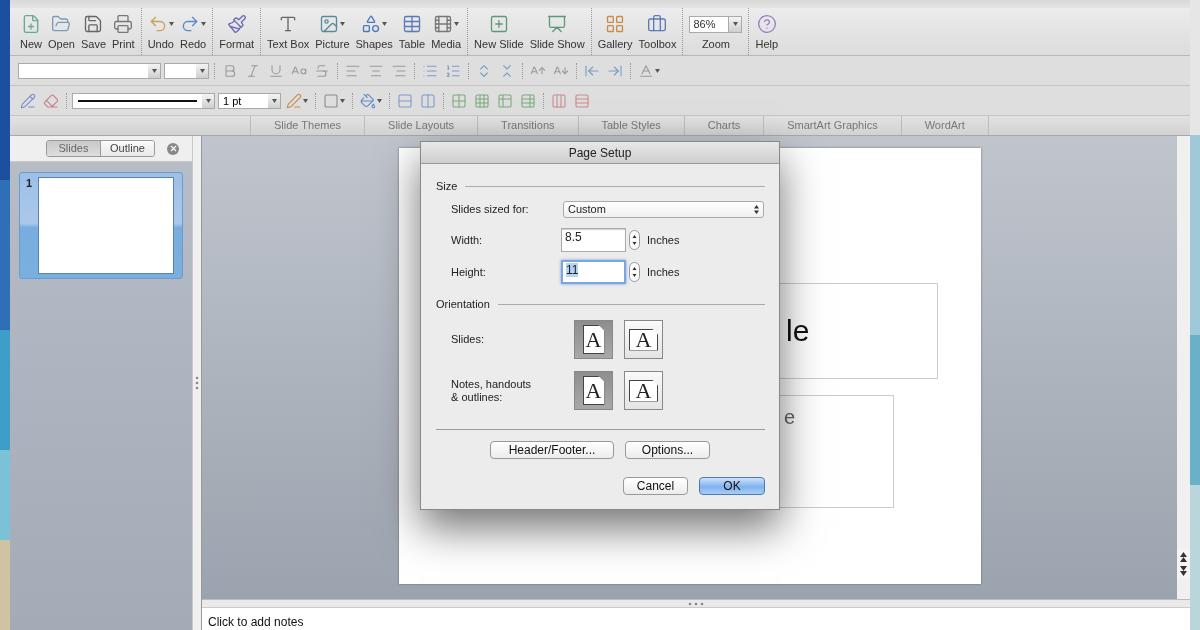 The image size is (1200, 630). What do you see at coordinates (61, 31) in the screenshot?
I see `toolbar-button: Open` at bounding box center [61, 31].